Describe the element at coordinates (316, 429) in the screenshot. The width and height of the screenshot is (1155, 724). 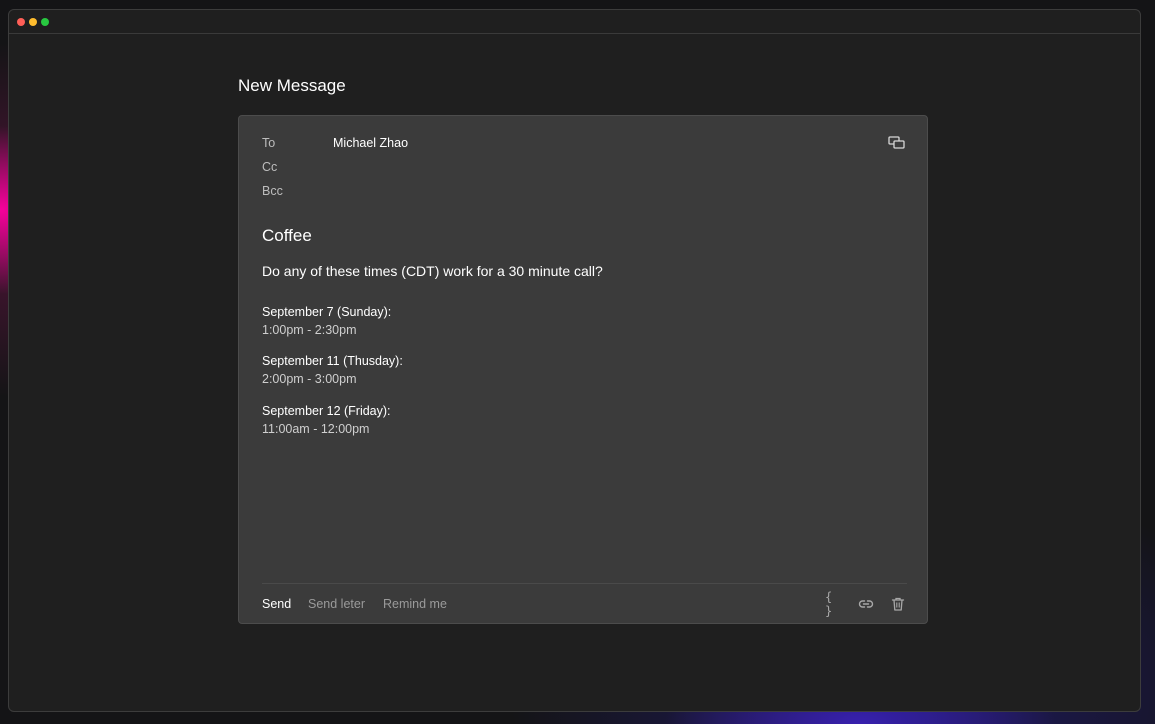
I see `slot-time: 11:00am - 12:00pm` at that location.